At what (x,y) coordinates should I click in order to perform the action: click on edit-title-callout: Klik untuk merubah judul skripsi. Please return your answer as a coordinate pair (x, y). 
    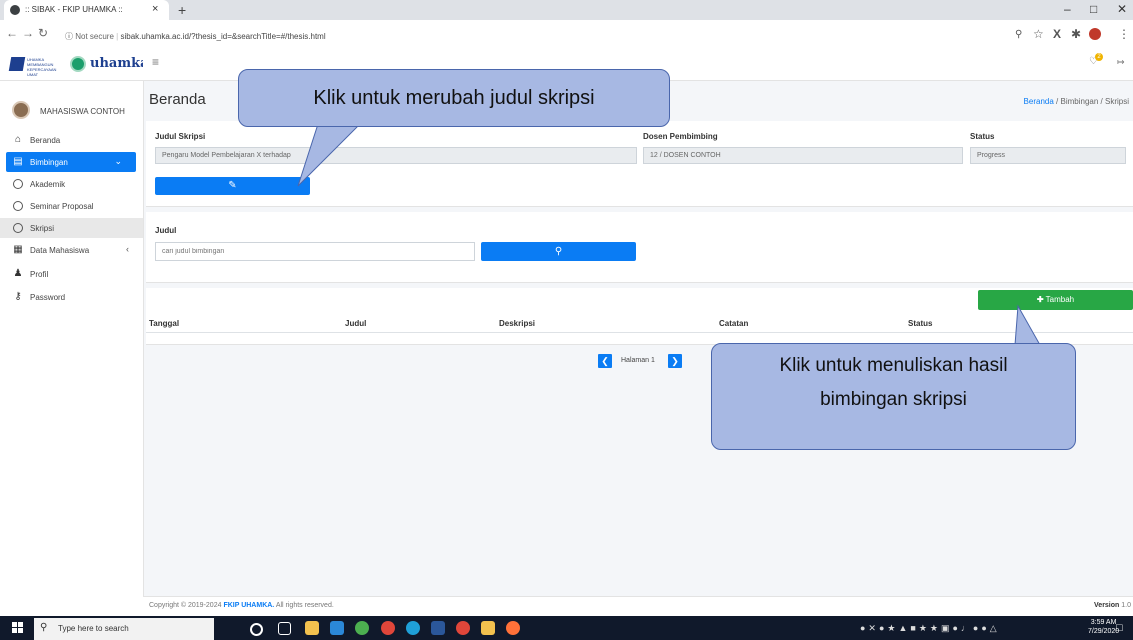
    Looking at the image, I should click on (454, 98).